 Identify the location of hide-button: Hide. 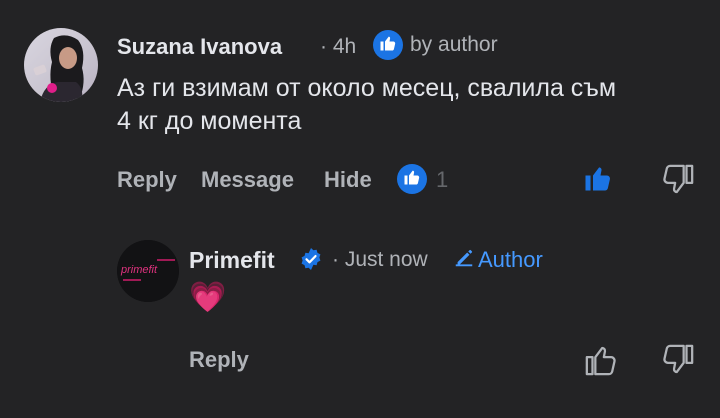
(348, 180).